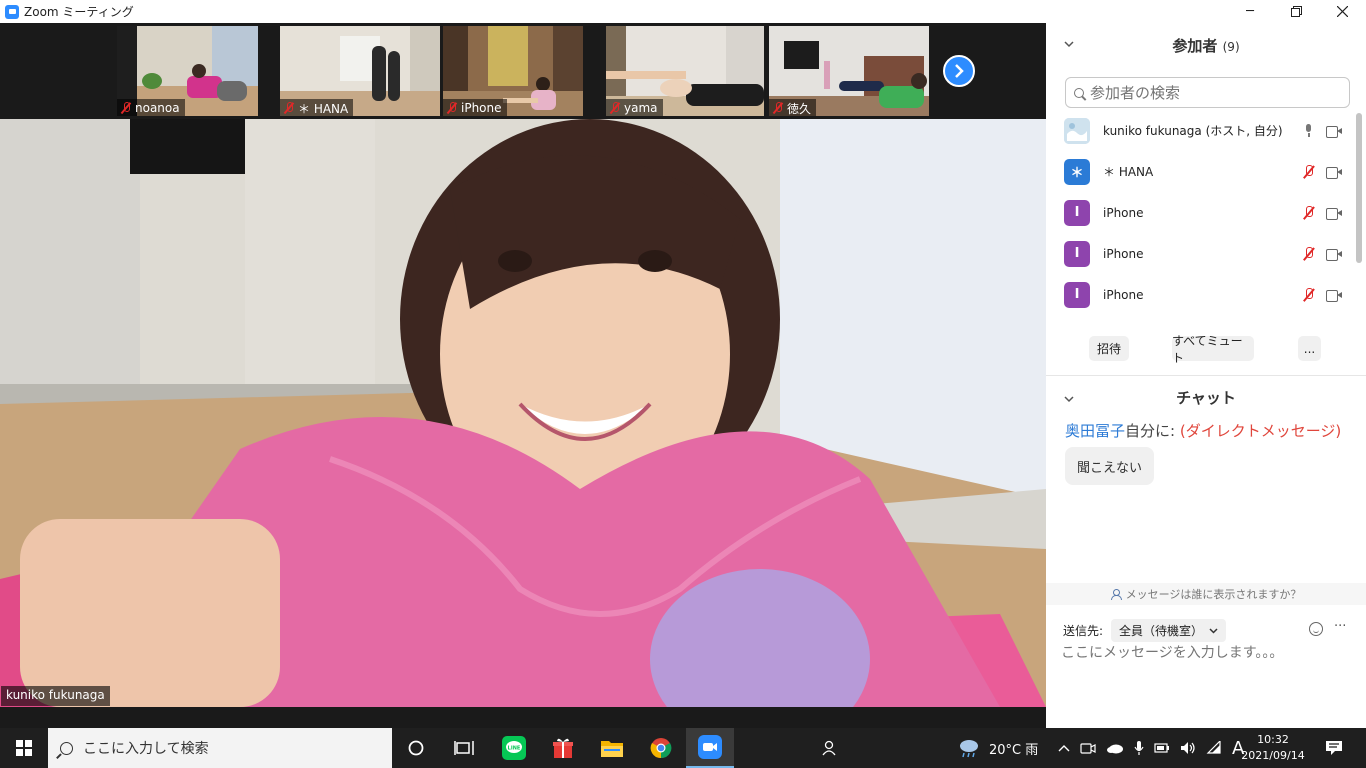 The image size is (1366, 768). What do you see at coordinates (1273, 748) in the screenshot?
I see `clock: 10:32 2021/09/14` at bounding box center [1273, 748].